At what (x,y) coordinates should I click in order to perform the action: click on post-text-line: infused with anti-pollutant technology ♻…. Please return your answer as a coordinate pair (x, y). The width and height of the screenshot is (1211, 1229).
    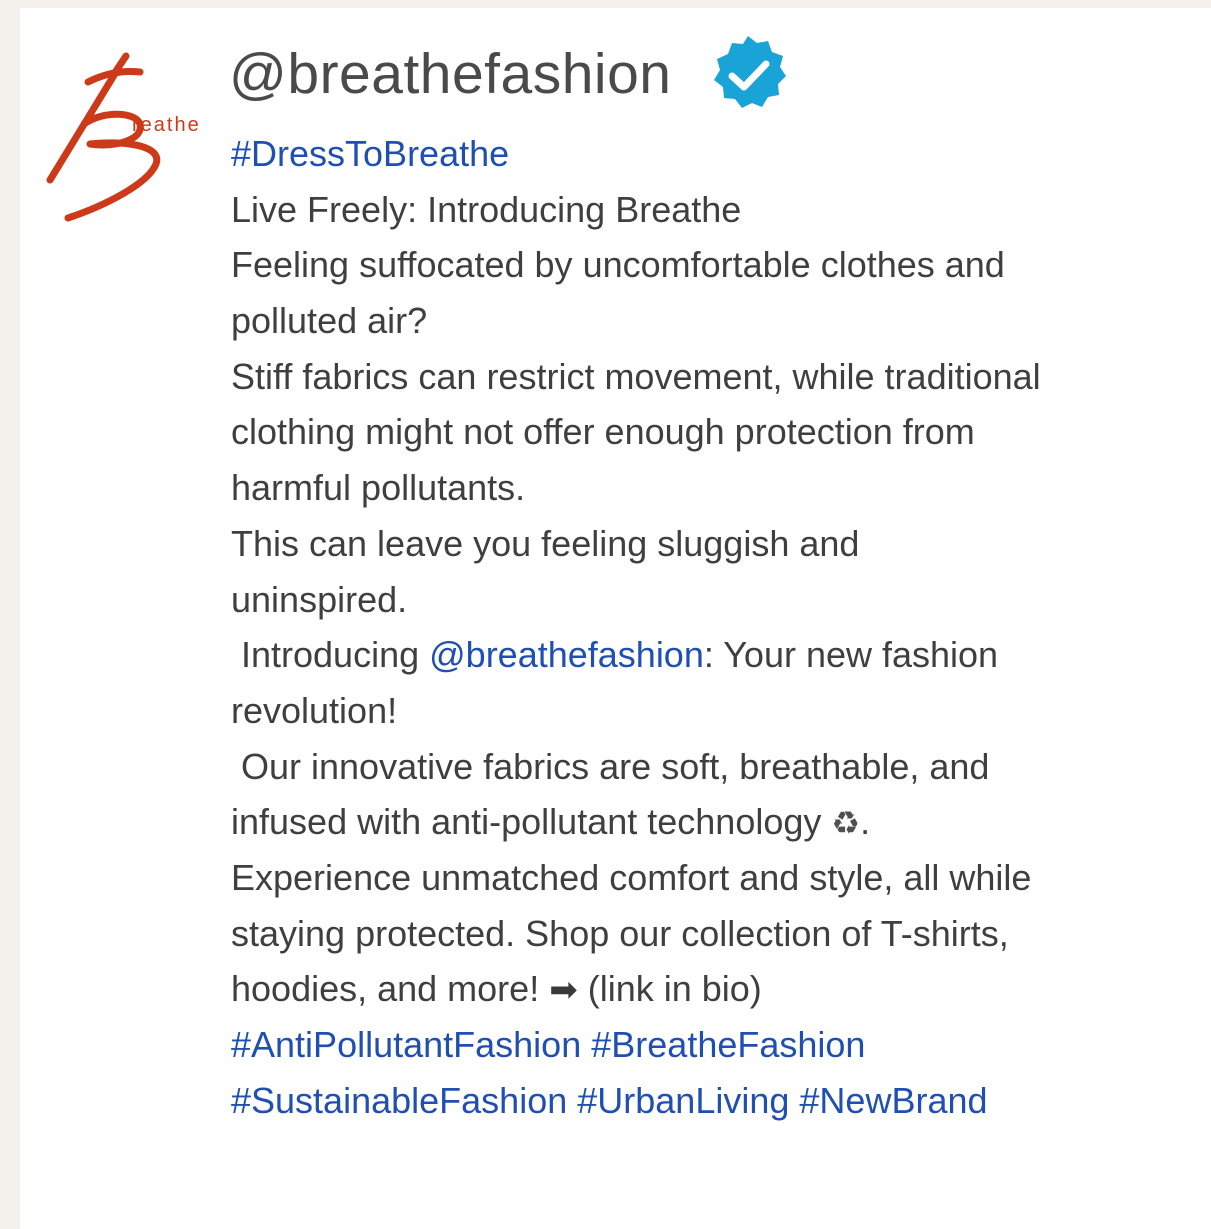
    Looking at the image, I should click on (711, 822).